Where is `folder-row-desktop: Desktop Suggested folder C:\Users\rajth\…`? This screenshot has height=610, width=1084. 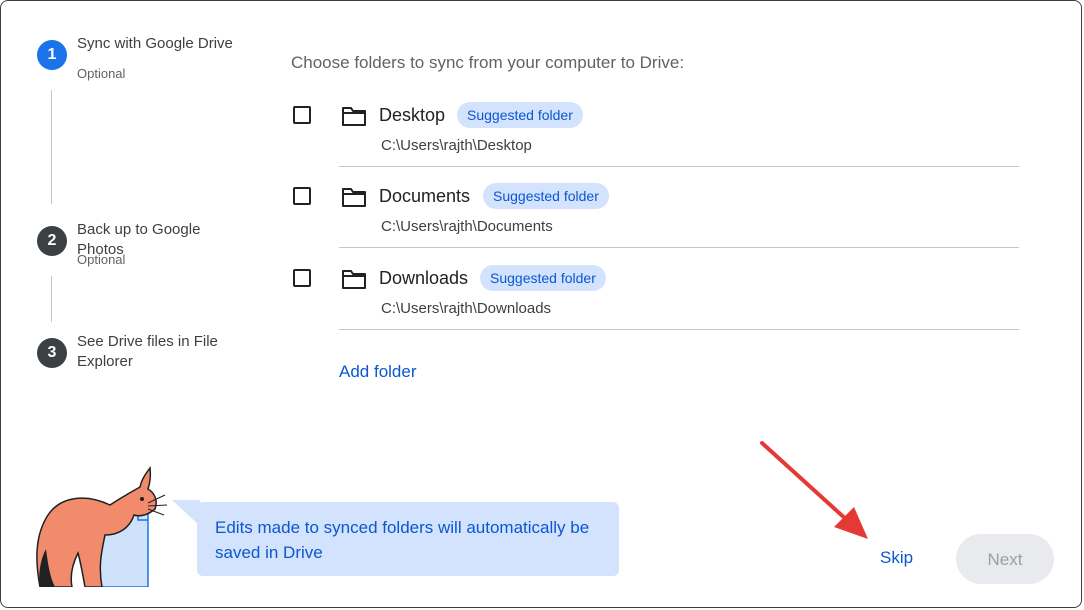
folder-row-desktop: Desktop Suggested folder C:\Users\rajth\… is located at coordinates (655, 126).